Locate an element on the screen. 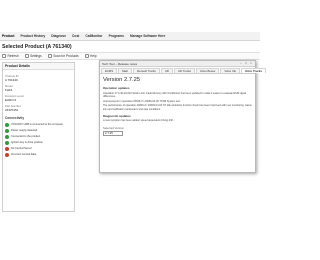 The height and width of the screenshot is (260, 320). connectivity-item: Connected to the product is located at coordinates (38, 136).